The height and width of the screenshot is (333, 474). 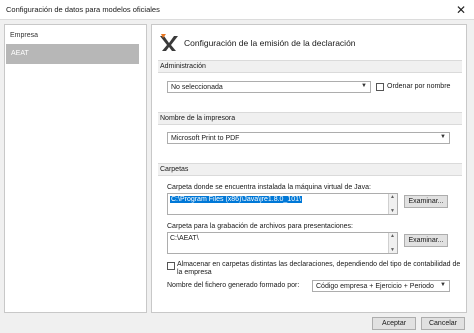 I want to click on output-path-value: C:\AEAT\, so click(x=184, y=238).